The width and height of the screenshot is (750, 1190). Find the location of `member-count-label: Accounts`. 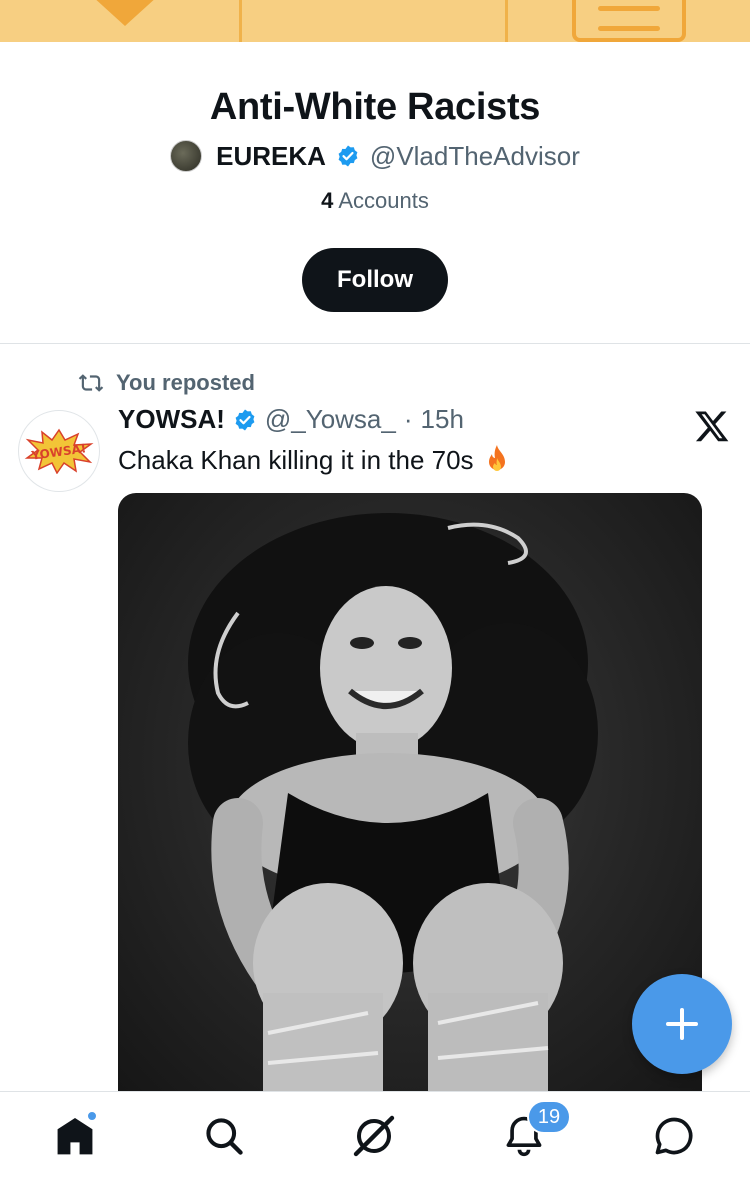

member-count-label: Accounts is located at coordinates (383, 200).